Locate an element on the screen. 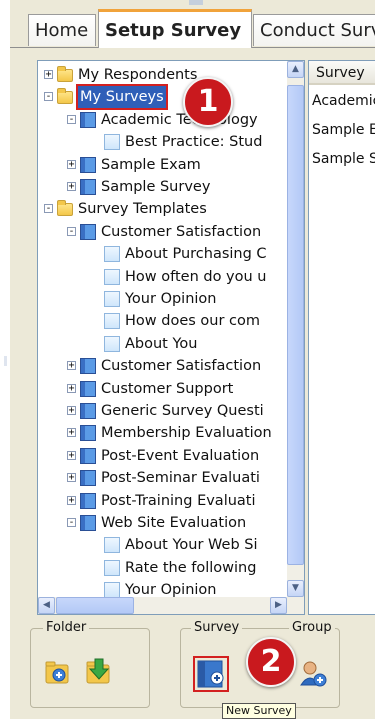  tree-node-label: How often do you u is located at coordinates (196, 277).